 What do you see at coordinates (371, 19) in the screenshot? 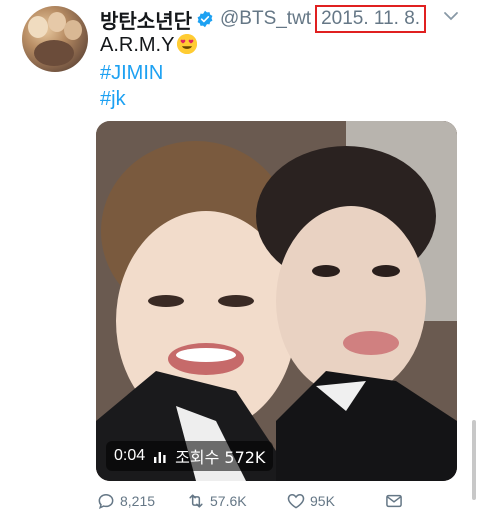
I see `tweet-date: 2015. 11. 8.` at bounding box center [371, 19].